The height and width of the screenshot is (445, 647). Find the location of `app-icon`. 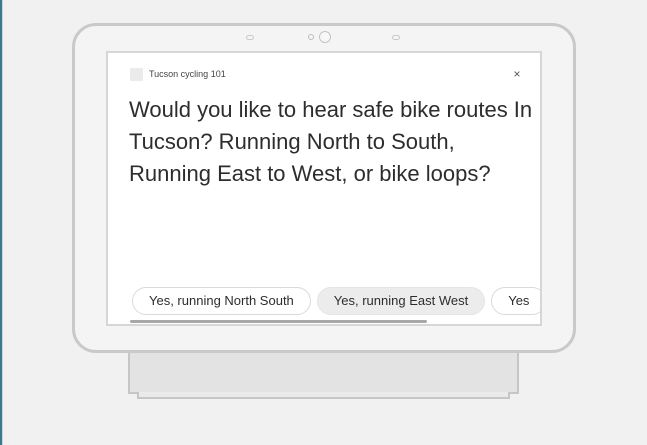

app-icon is located at coordinates (136, 74).